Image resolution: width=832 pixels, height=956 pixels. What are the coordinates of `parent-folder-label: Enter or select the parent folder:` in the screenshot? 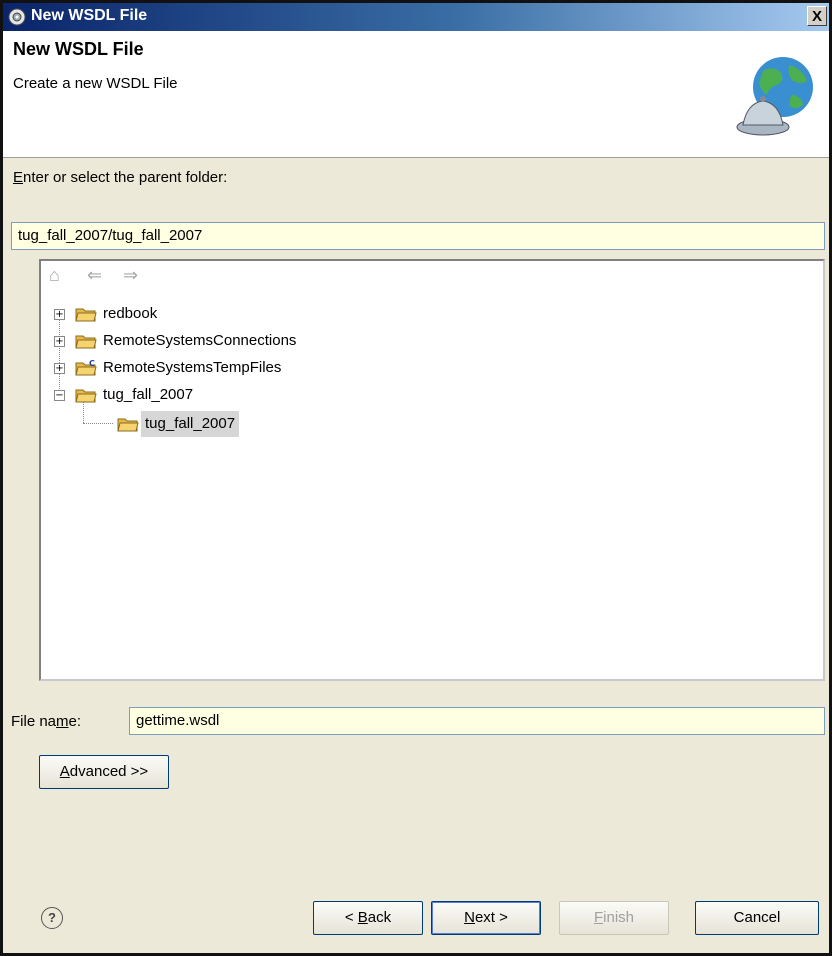 It's located at (120, 177).